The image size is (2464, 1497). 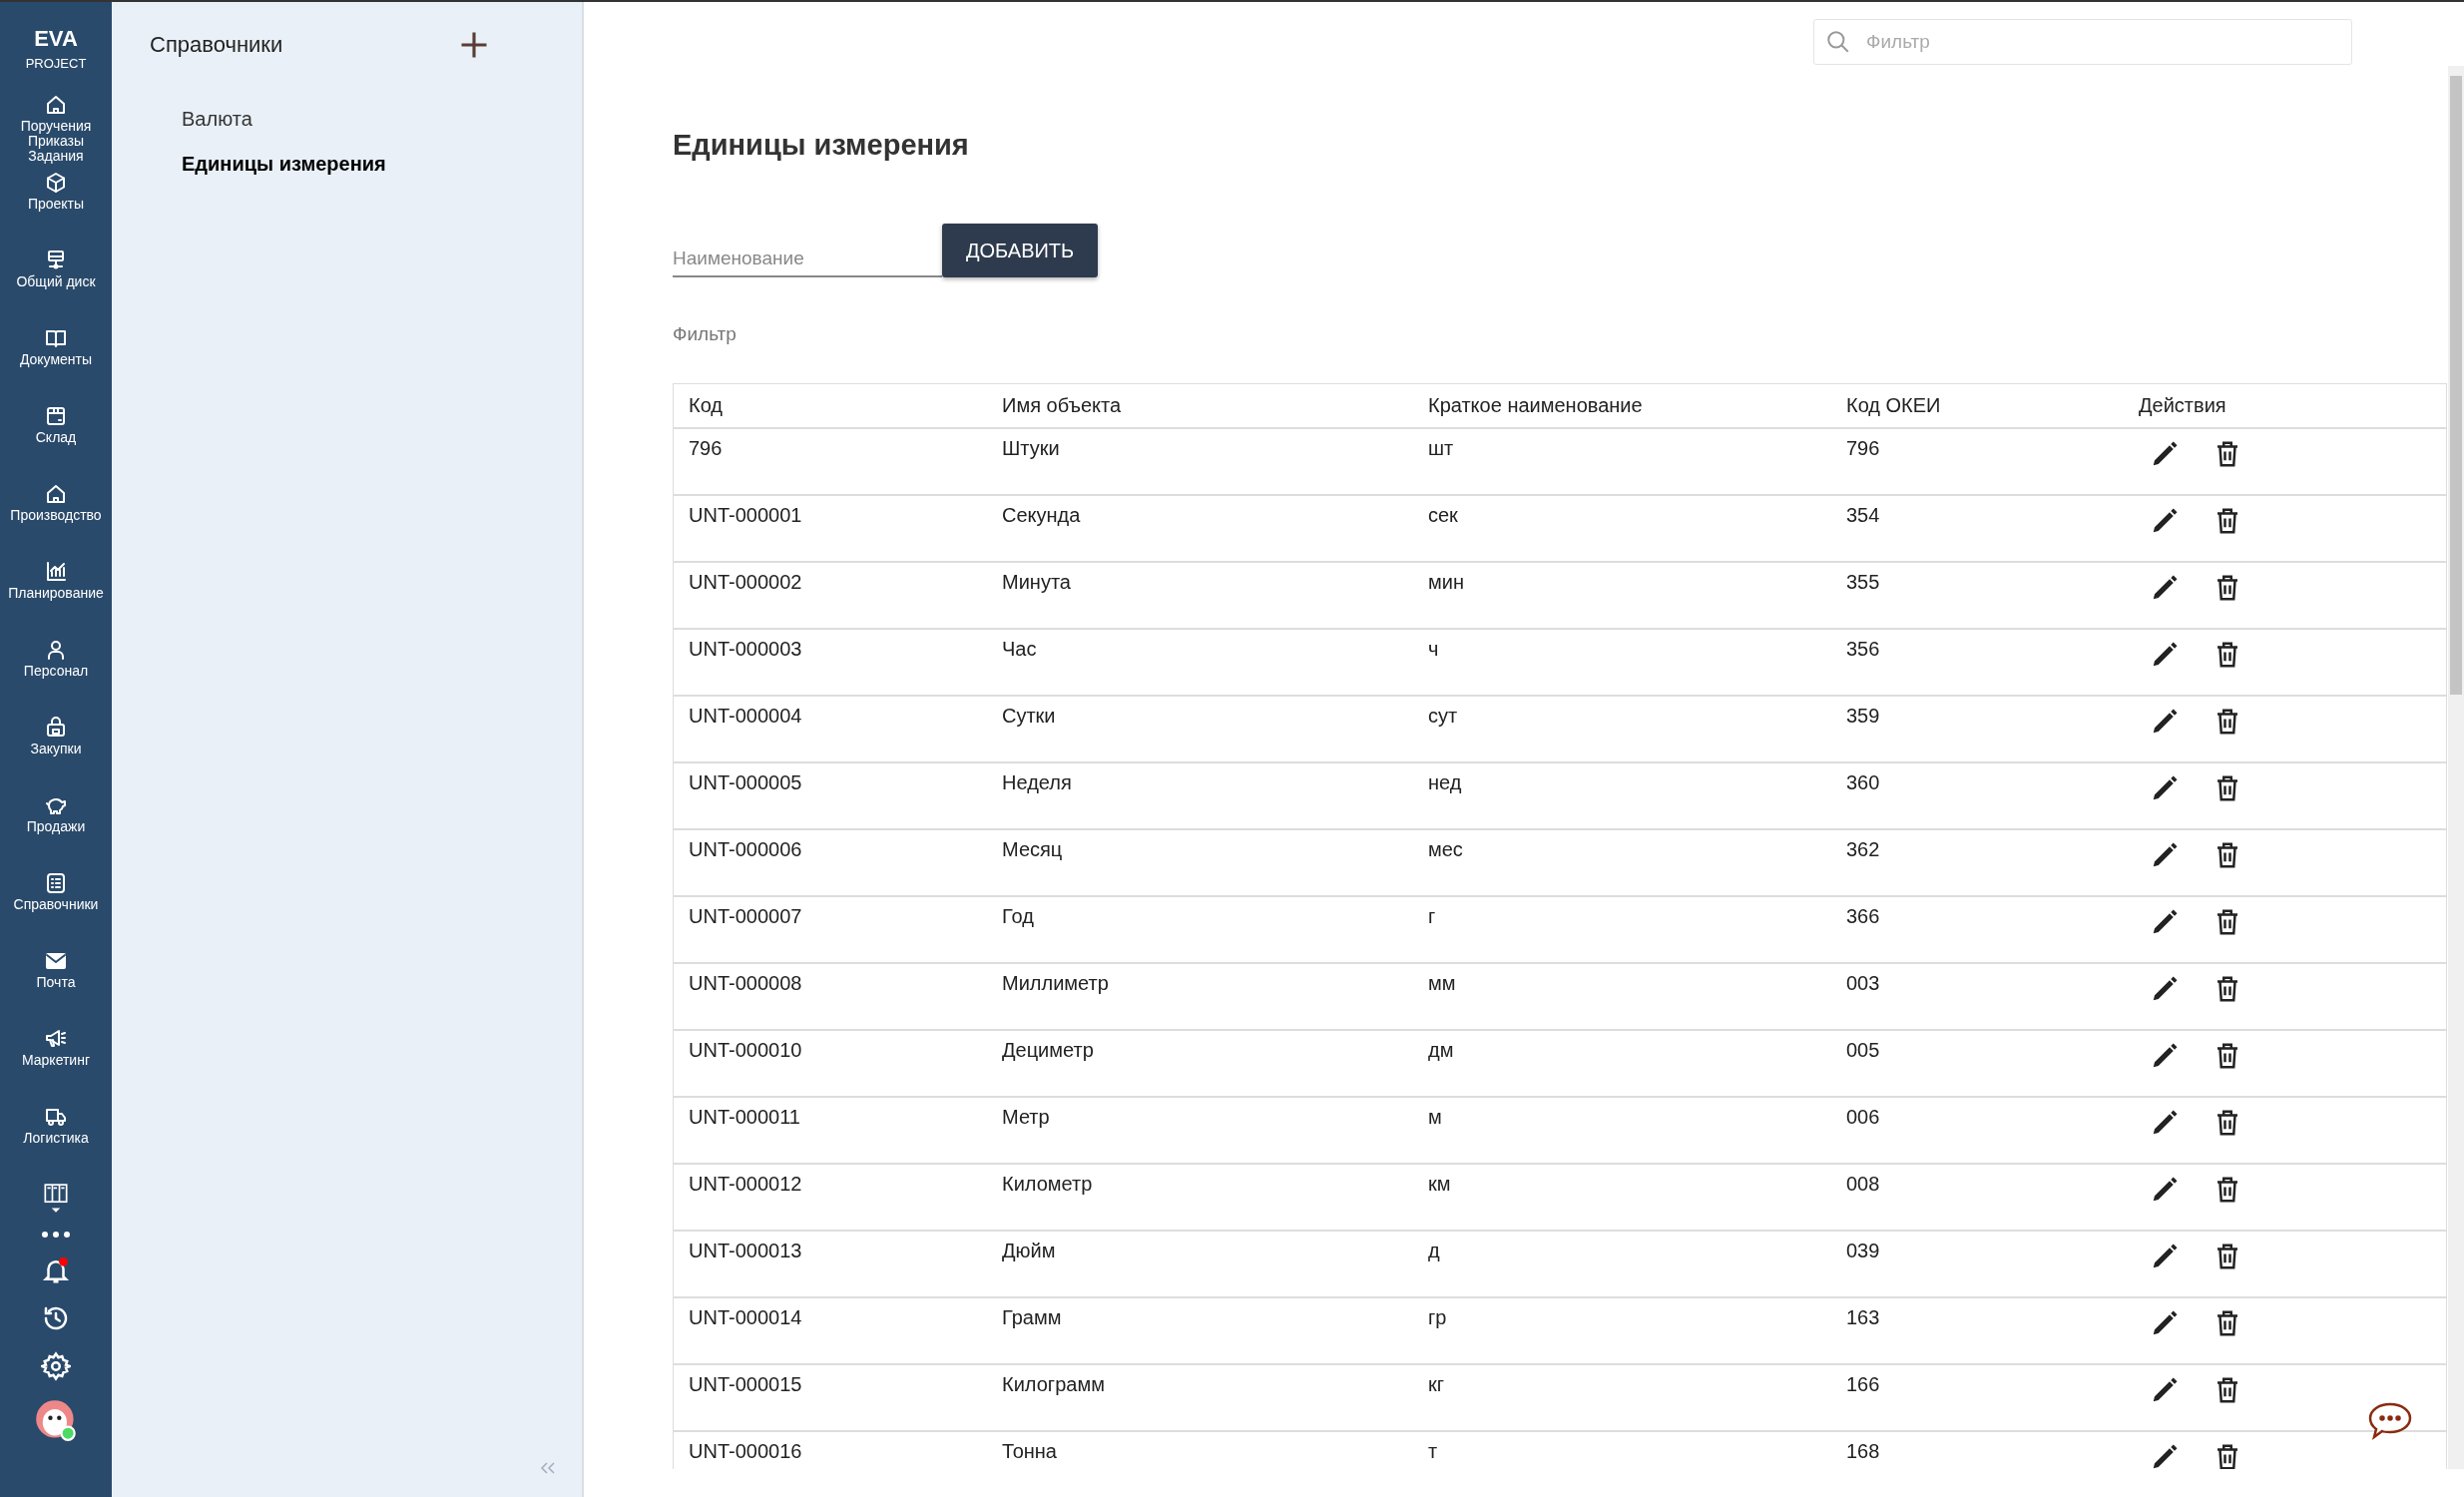 I want to click on table-cell: UNT-000005, so click(x=745, y=782).